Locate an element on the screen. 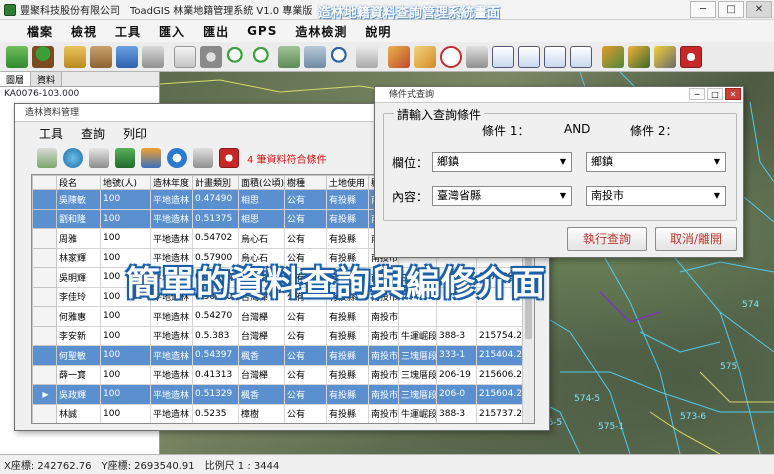 This screenshot has width=774, height=474. table-cell: 薛一寶 is located at coordinates (78, 374).